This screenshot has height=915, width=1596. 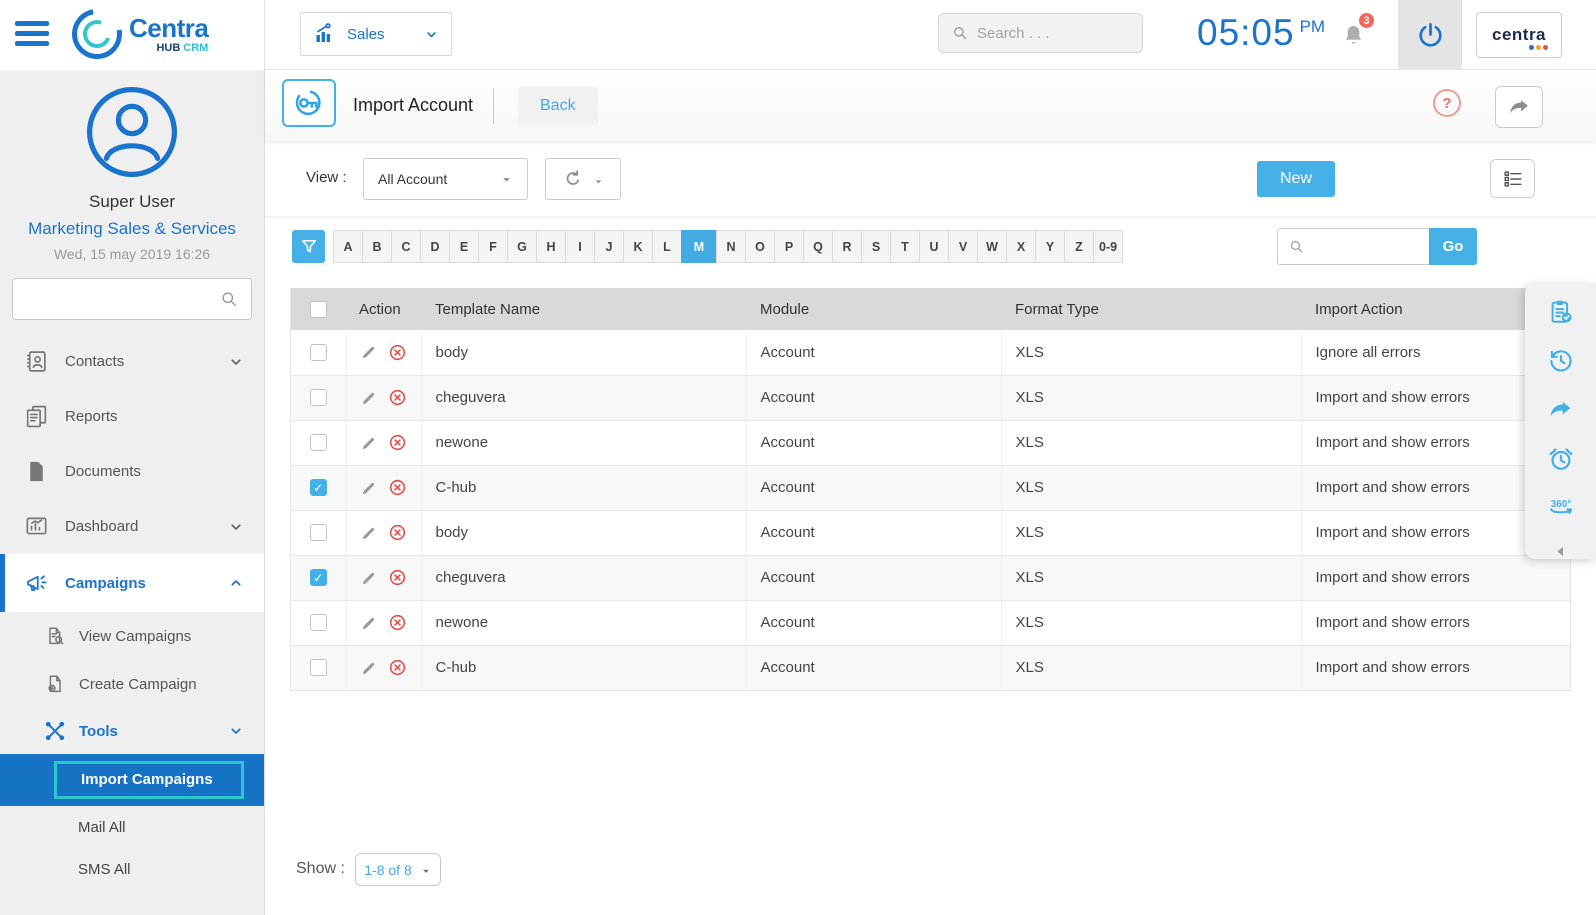 I want to click on notifications-bell-icon: 3, so click(x=1358, y=30).